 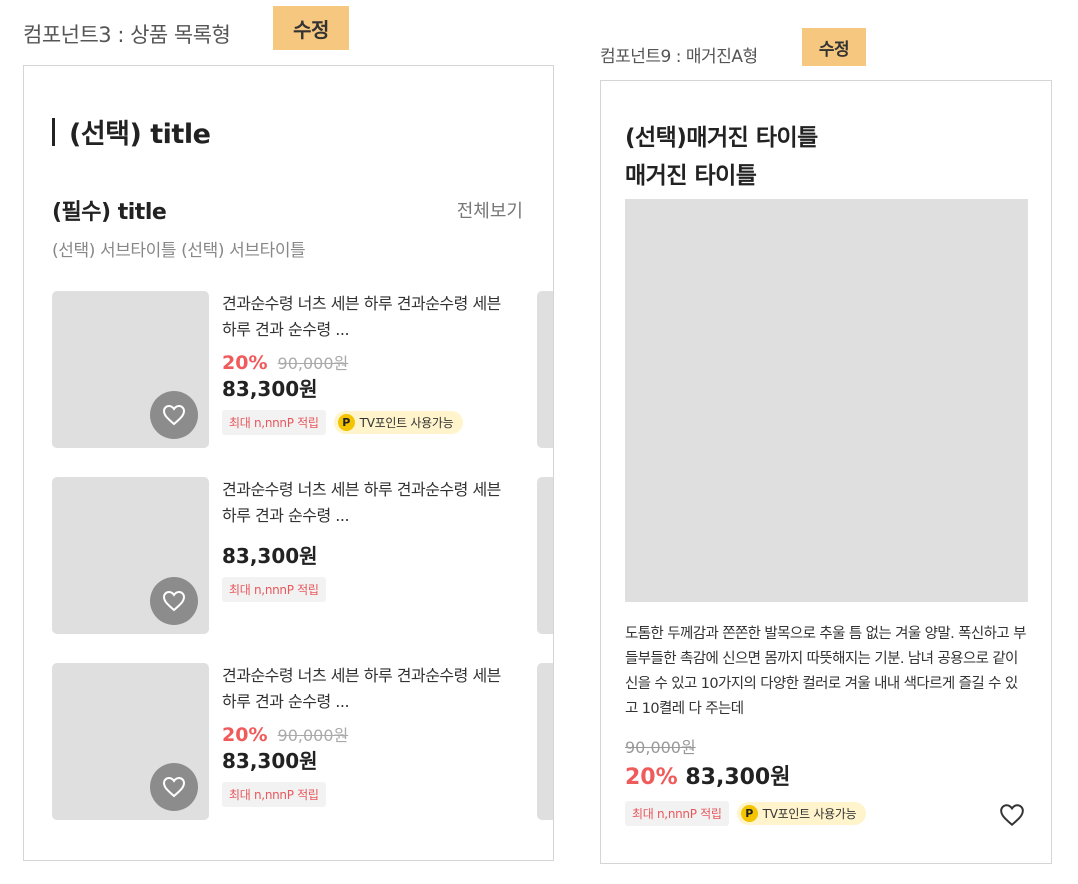 I want to click on optional-title-text: (선택) title, so click(x=140, y=134).